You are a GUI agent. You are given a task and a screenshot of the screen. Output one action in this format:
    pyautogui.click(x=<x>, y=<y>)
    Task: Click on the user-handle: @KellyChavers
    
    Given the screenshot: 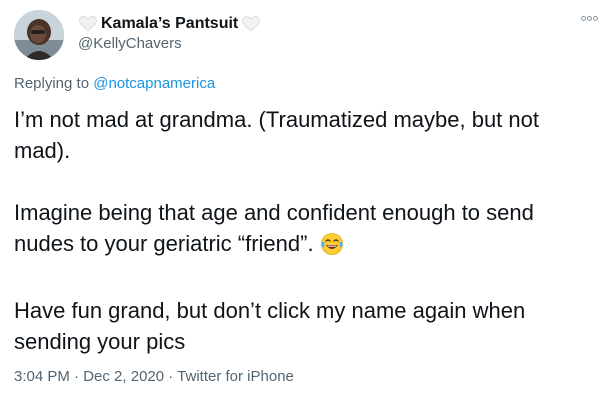 What is the action you would take?
    pyautogui.click(x=130, y=43)
    